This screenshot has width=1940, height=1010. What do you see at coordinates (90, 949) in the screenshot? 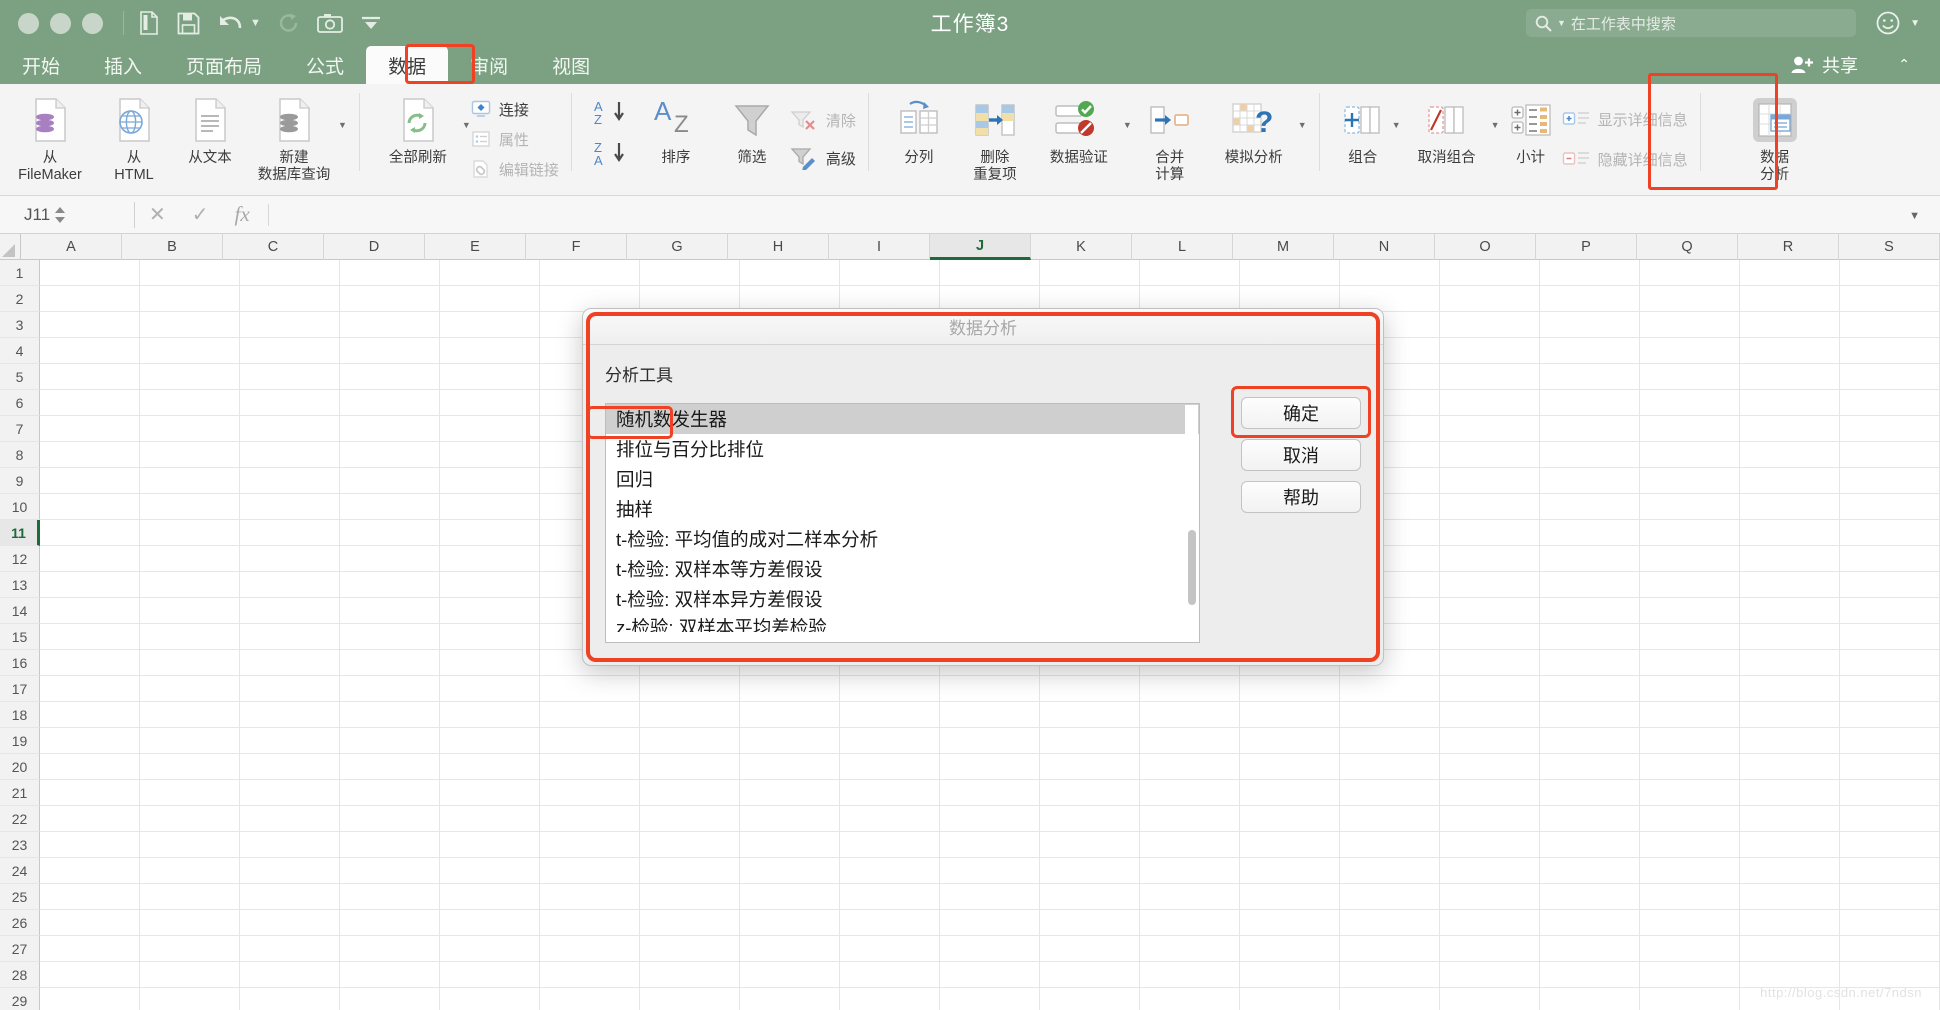
I see `cell-A27` at bounding box center [90, 949].